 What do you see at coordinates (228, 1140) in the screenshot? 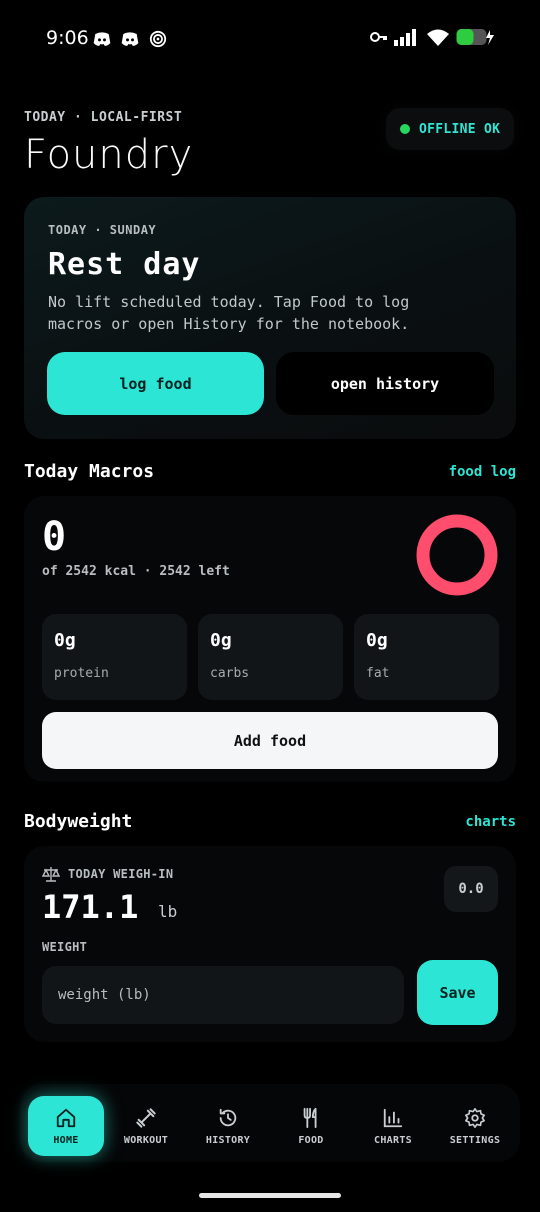
I see `nav-label: HISTORY` at bounding box center [228, 1140].